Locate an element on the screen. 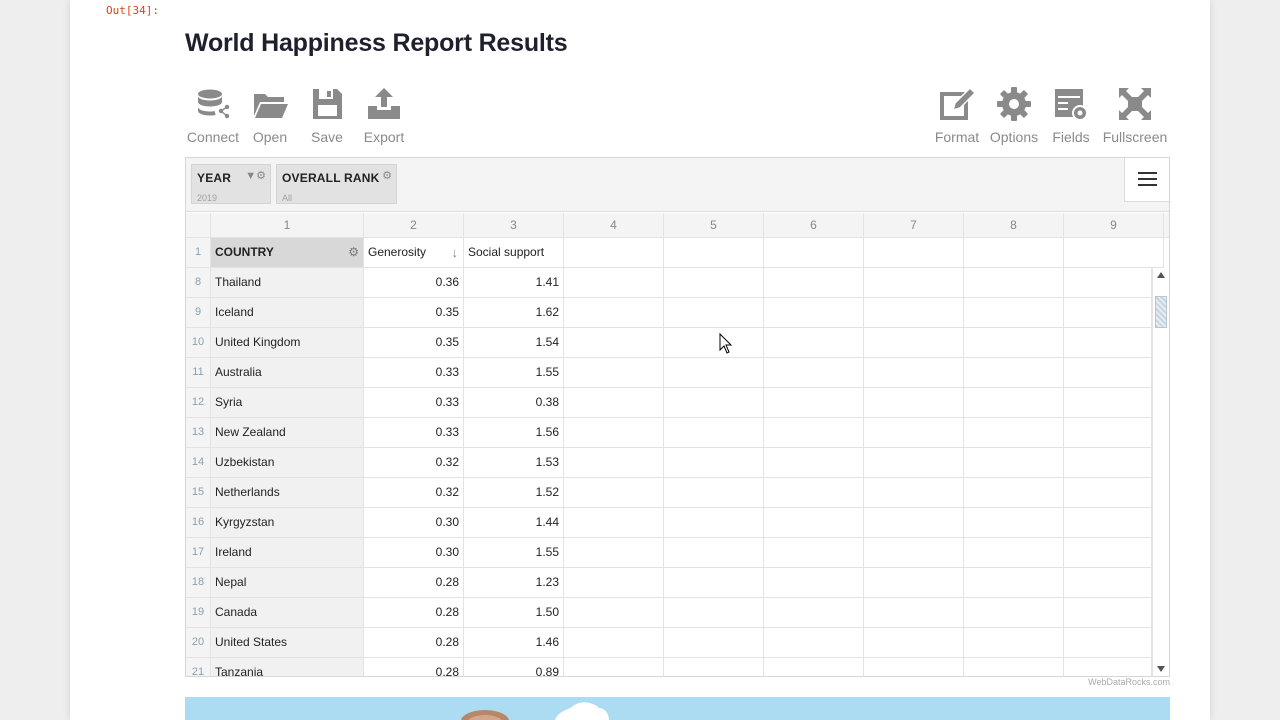  column-number: 1 is located at coordinates (287, 225).